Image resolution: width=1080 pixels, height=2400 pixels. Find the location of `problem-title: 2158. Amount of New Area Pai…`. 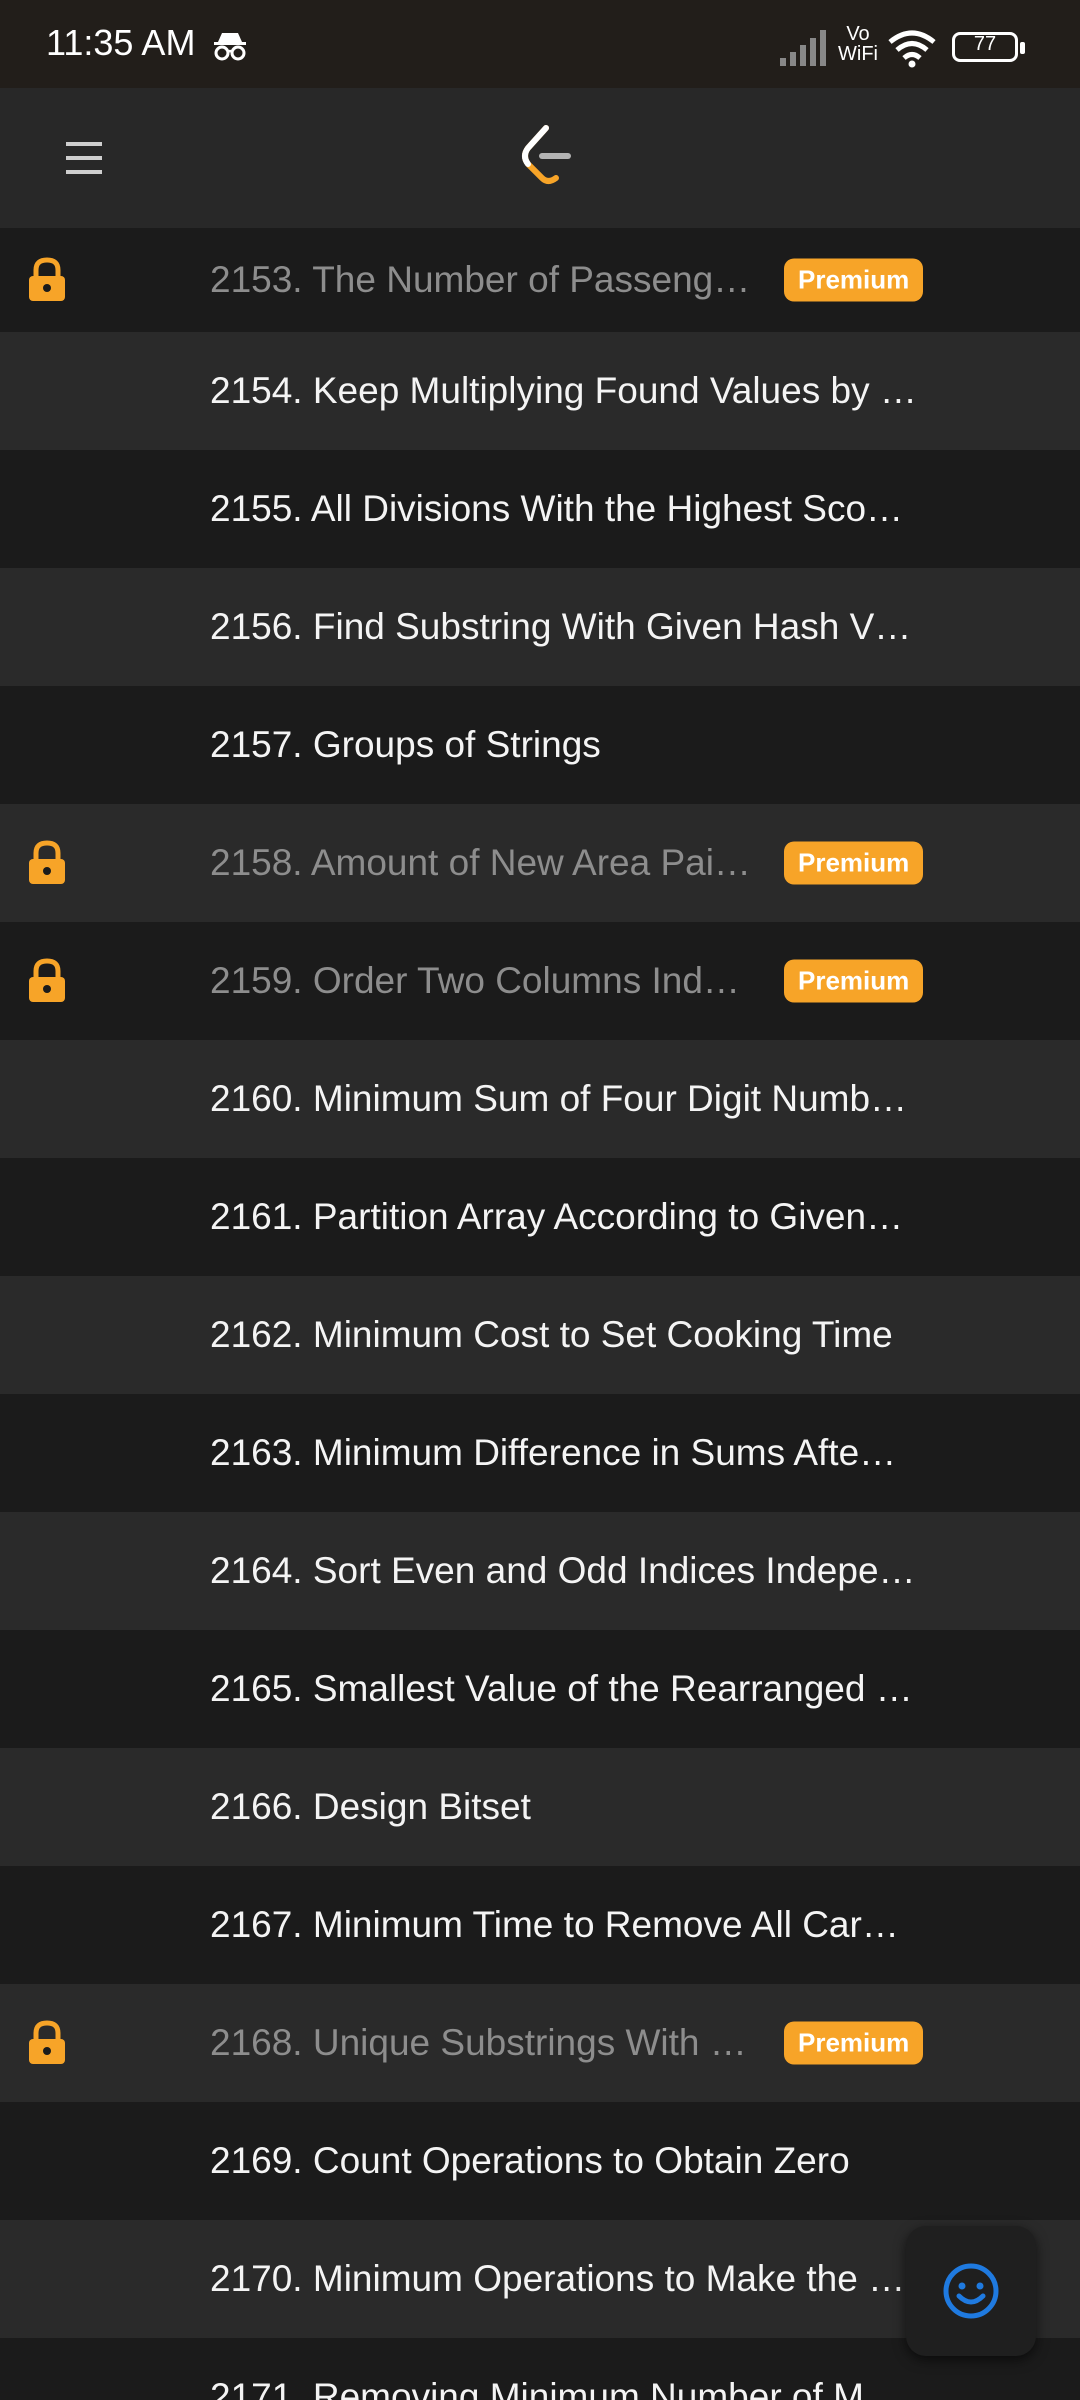

problem-title: 2158. Amount of New Area Pai… is located at coordinates (480, 862).